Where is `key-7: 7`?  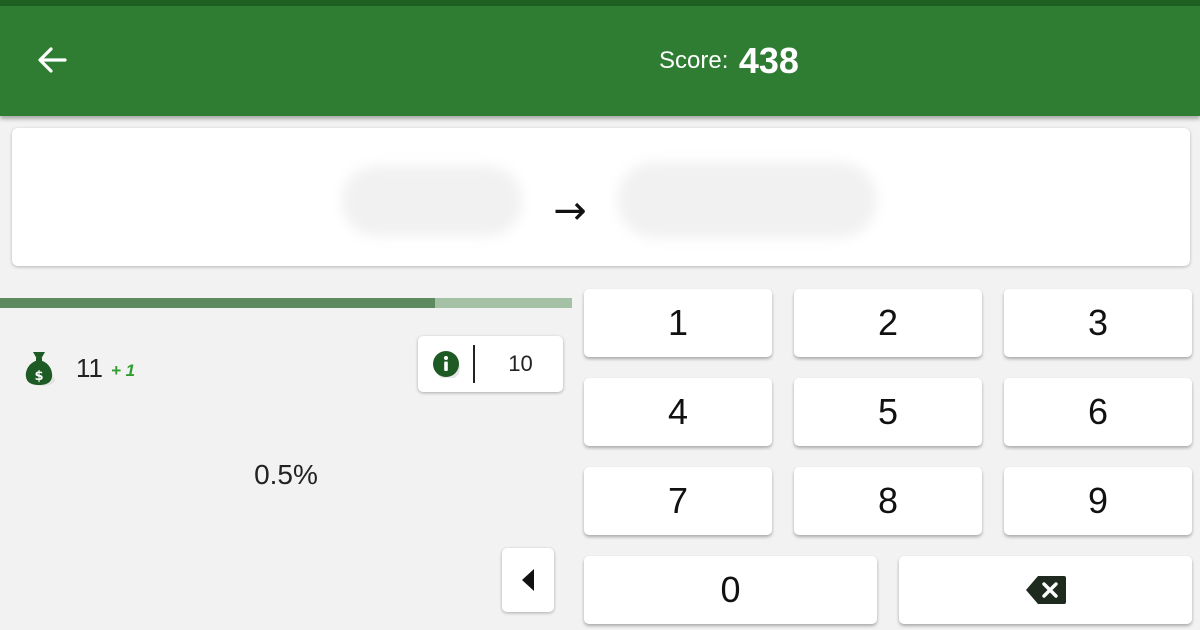 key-7: 7 is located at coordinates (678, 501).